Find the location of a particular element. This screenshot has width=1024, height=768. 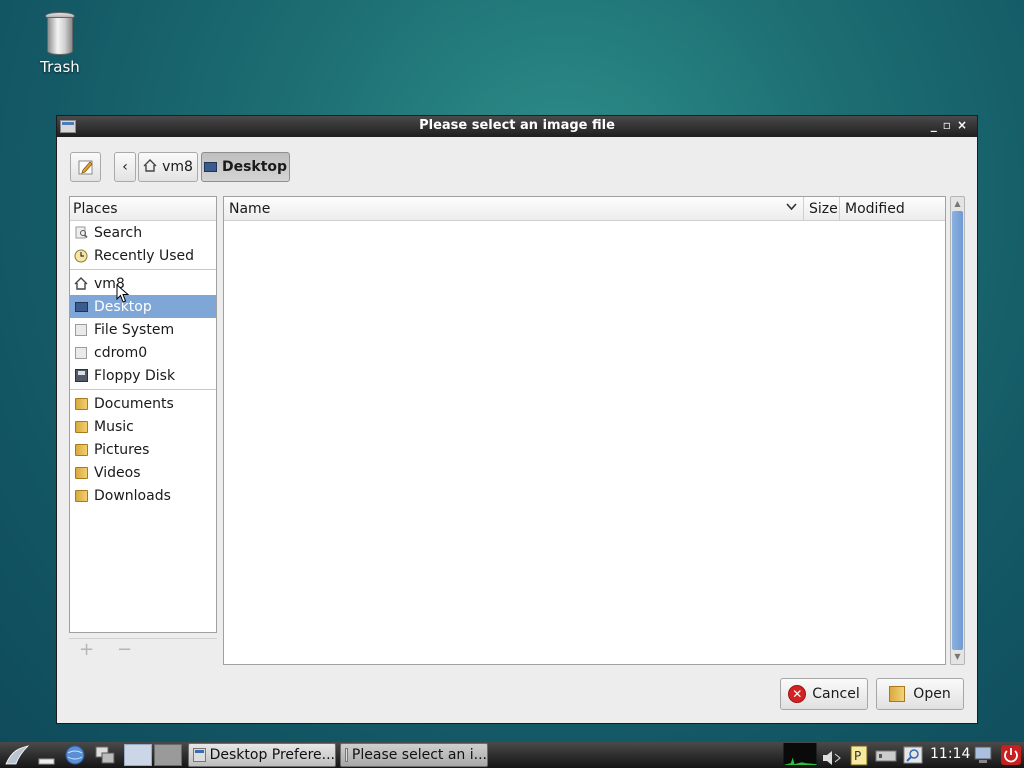

place-pictures: Pictures is located at coordinates (143, 449).